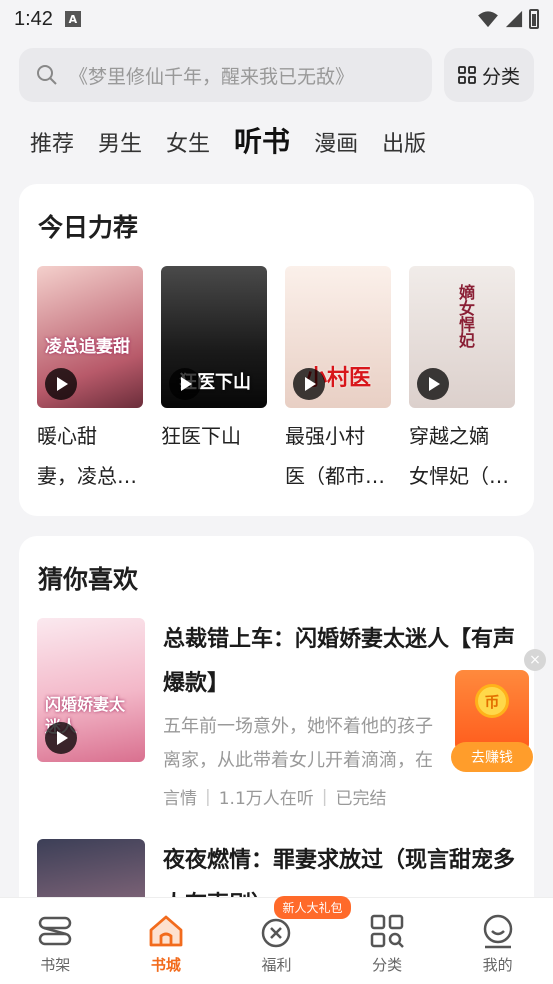  I want to click on guess-book-meta: 言情 | 1.1万人在听 | 已完结, so click(339, 797).